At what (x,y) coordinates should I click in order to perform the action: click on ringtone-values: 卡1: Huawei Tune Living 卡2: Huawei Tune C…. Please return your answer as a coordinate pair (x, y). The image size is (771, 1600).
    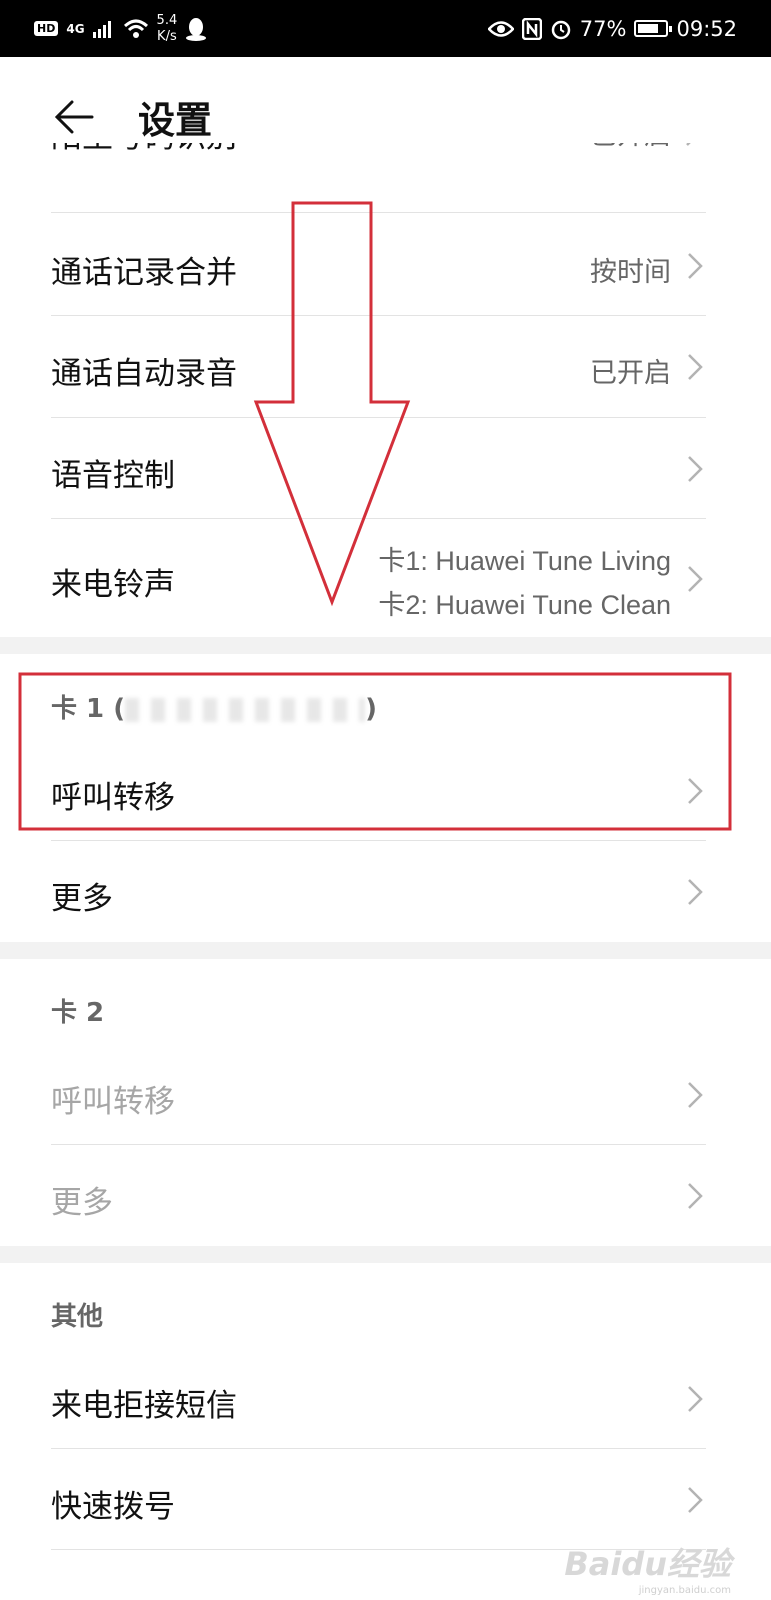
    Looking at the image, I should click on (524, 583).